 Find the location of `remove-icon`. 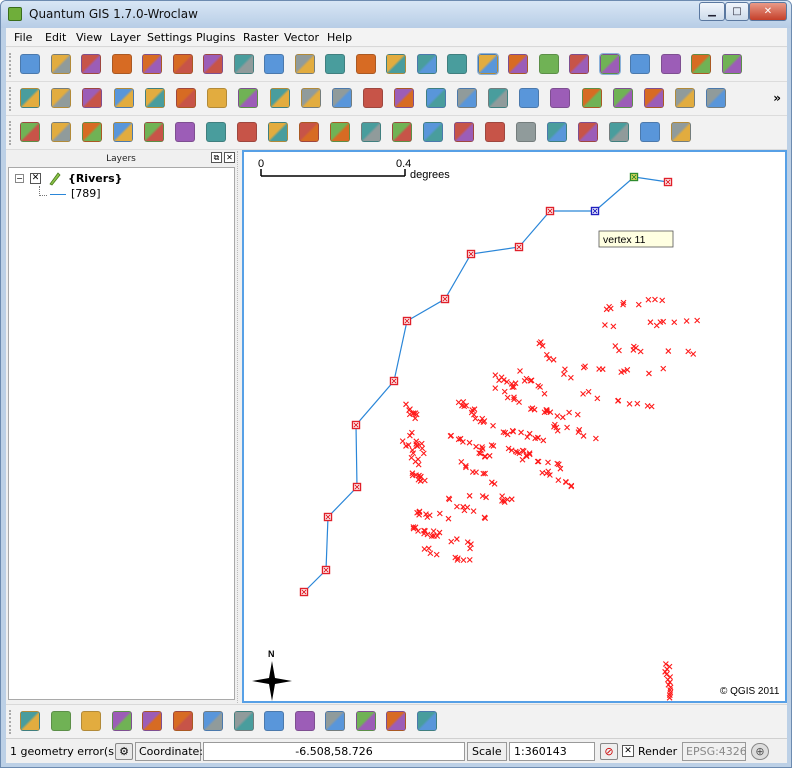

remove-icon is located at coordinates (92, 98).